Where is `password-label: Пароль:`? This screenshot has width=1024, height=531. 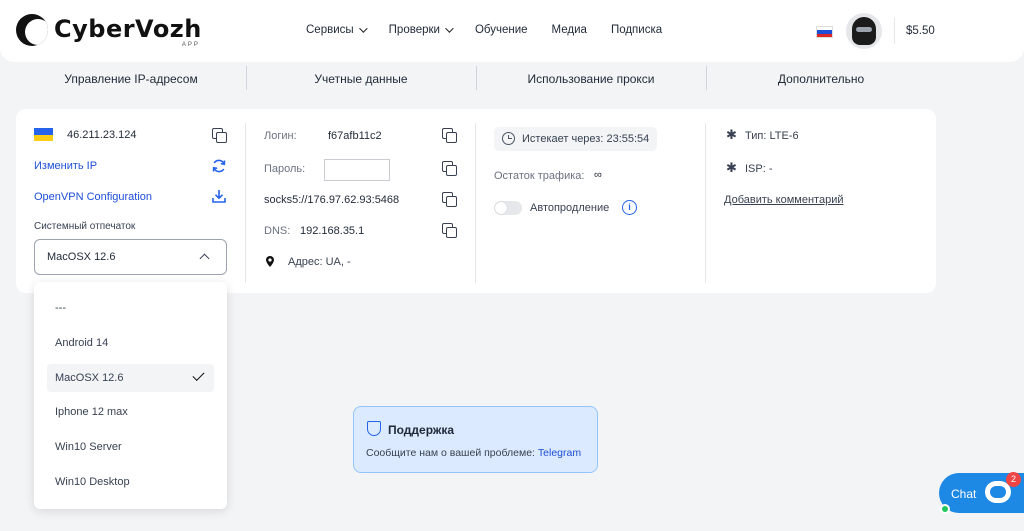
password-label: Пароль: is located at coordinates (285, 169).